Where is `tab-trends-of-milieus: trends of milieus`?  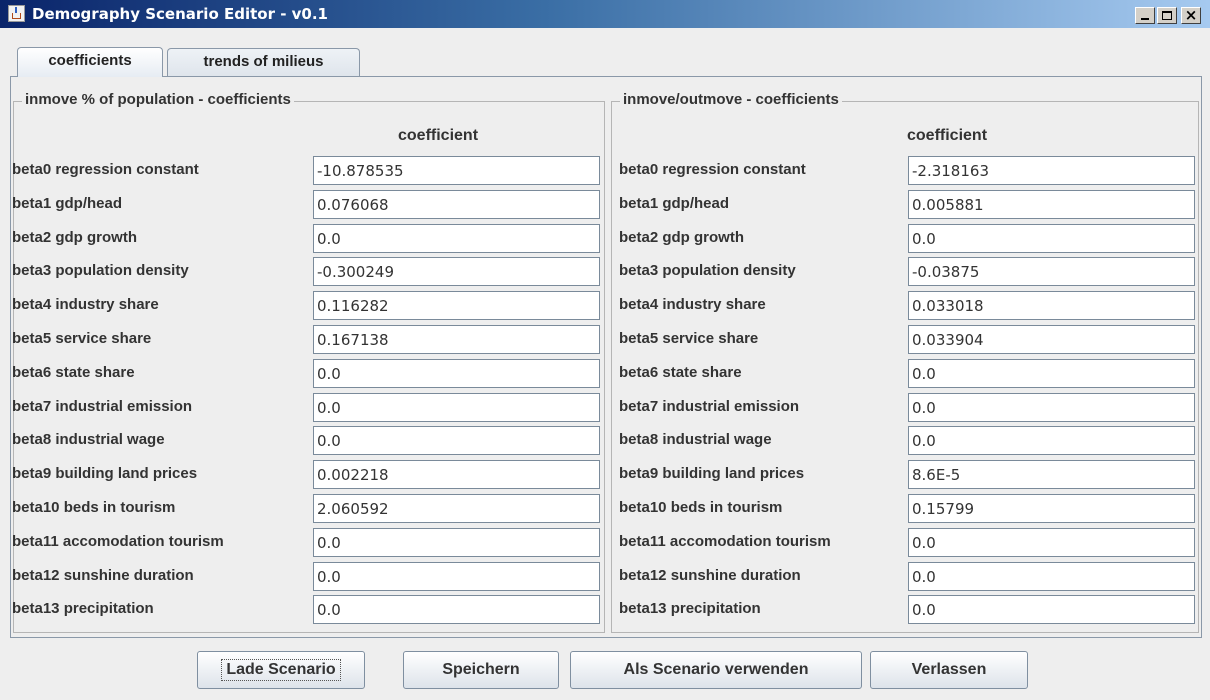 tab-trends-of-milieus: trends of milieus is located at coordinates (263, 62).